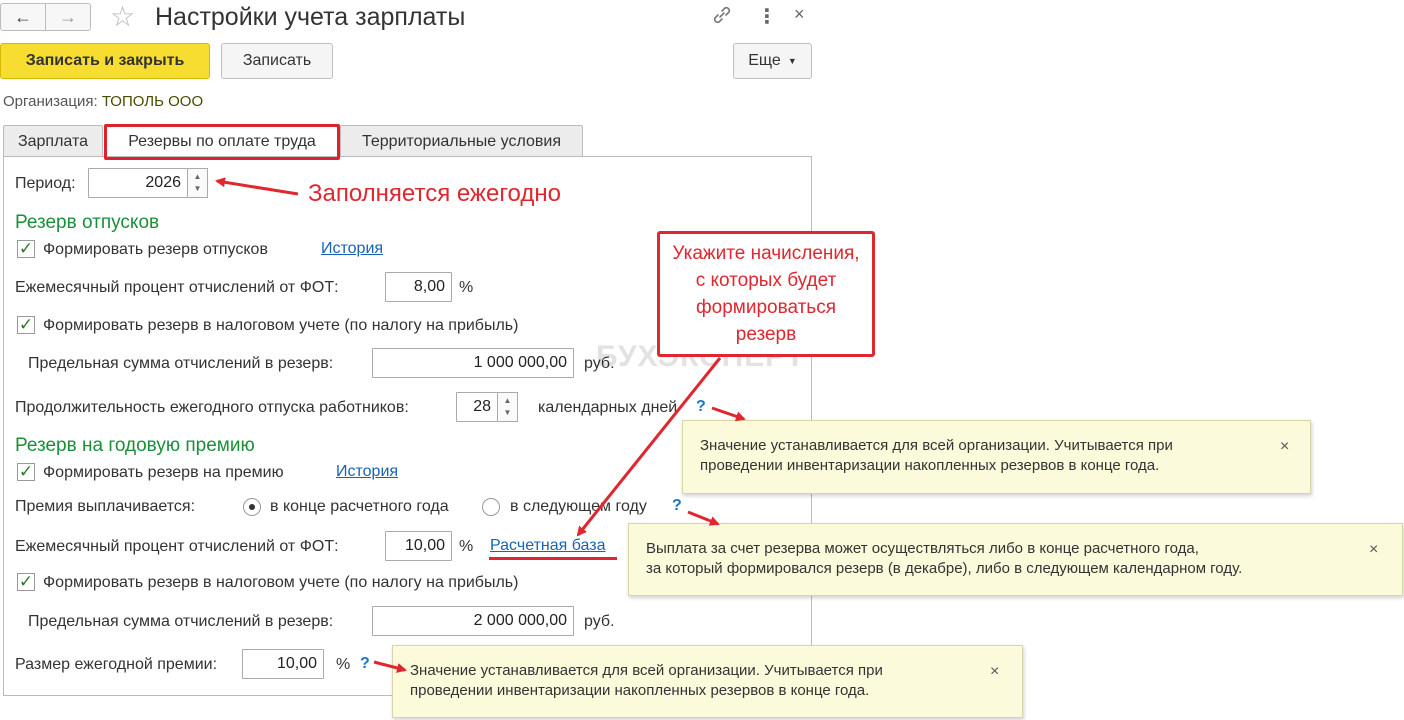 The width and height of the screenshot is (1404, 720). I want to click on callout-arrow, so click(649, 447).